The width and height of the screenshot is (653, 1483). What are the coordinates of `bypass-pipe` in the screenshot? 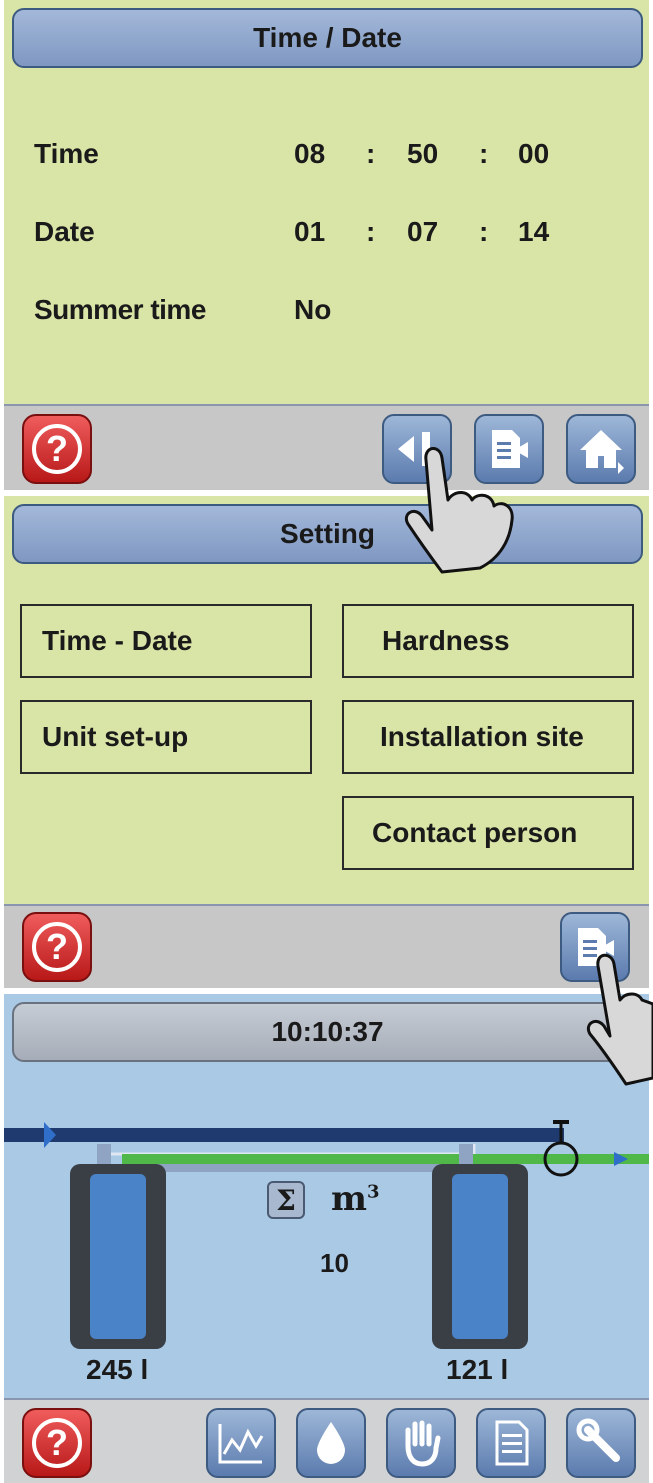 It's located at (289, 1150).